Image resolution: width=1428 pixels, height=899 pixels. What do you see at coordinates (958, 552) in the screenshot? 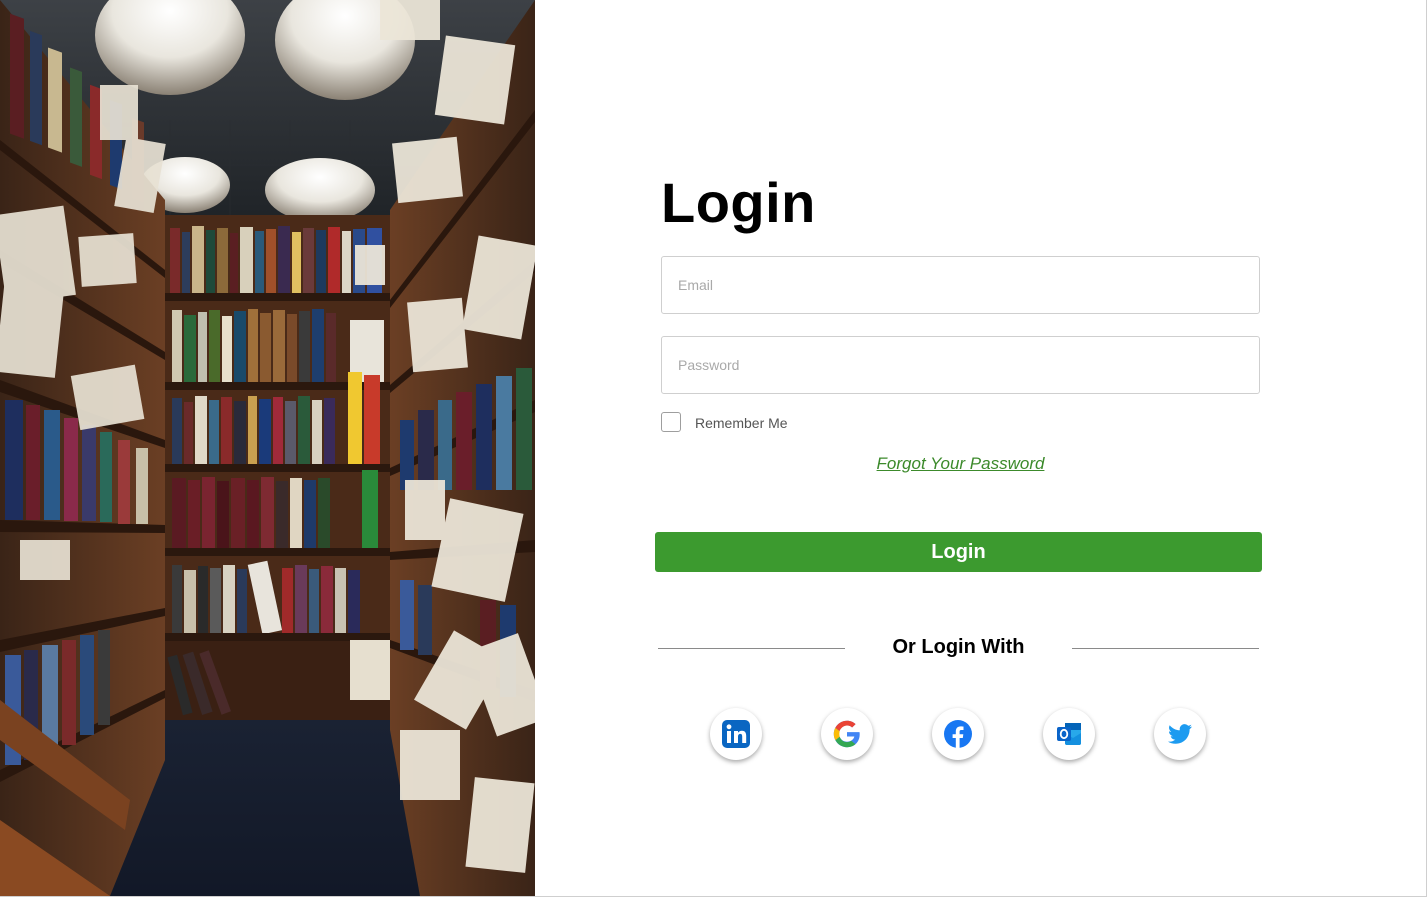
I see `login-button: Login` at bounding box center [958, 552].